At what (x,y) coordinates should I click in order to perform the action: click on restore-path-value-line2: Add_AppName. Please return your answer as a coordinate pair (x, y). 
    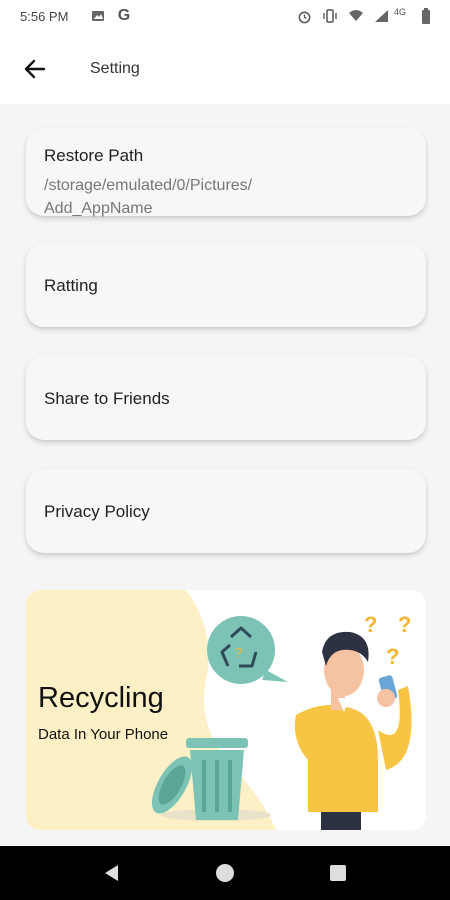
    Looking at the image, I should click on (98, 208).